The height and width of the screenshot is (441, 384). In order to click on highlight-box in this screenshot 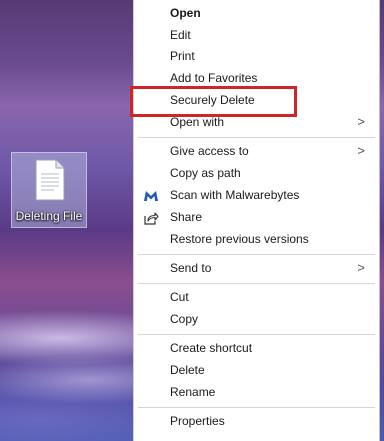, I will do `click(213, 101)`.